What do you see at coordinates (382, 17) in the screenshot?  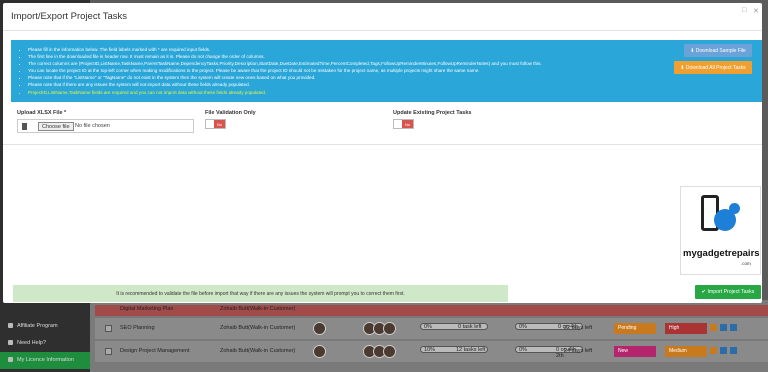 I see `modal-header: Import/Export Project Tasks □ ✕` at bounding box center [382, 17].